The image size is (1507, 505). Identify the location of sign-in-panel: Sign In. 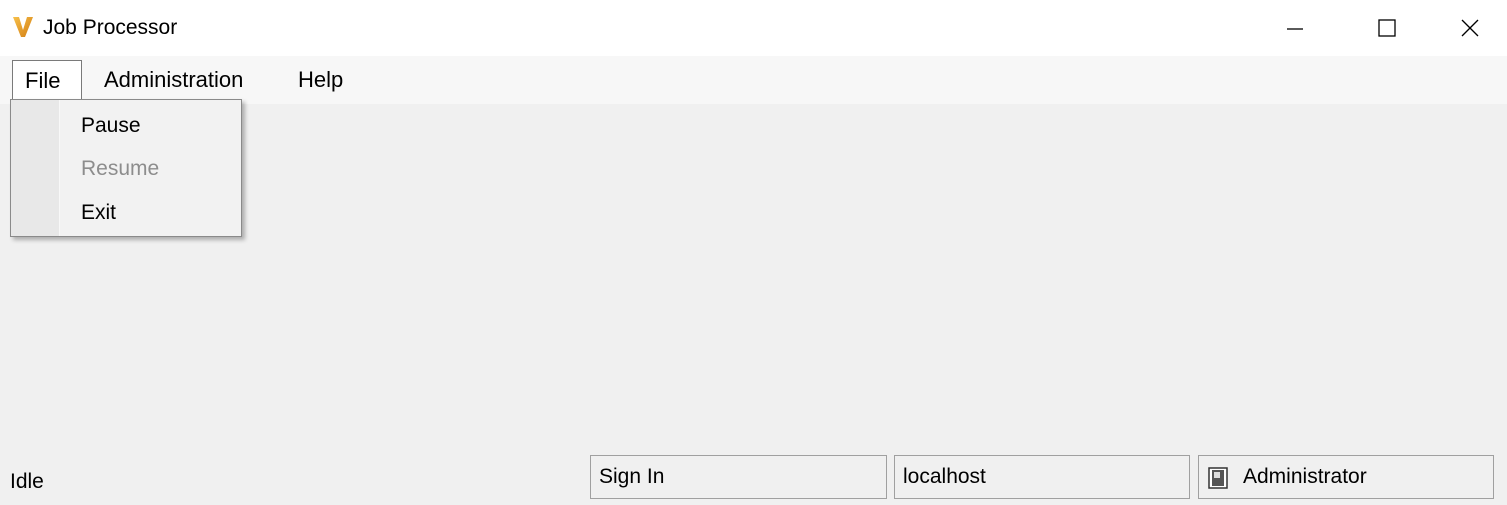
(738, 477).